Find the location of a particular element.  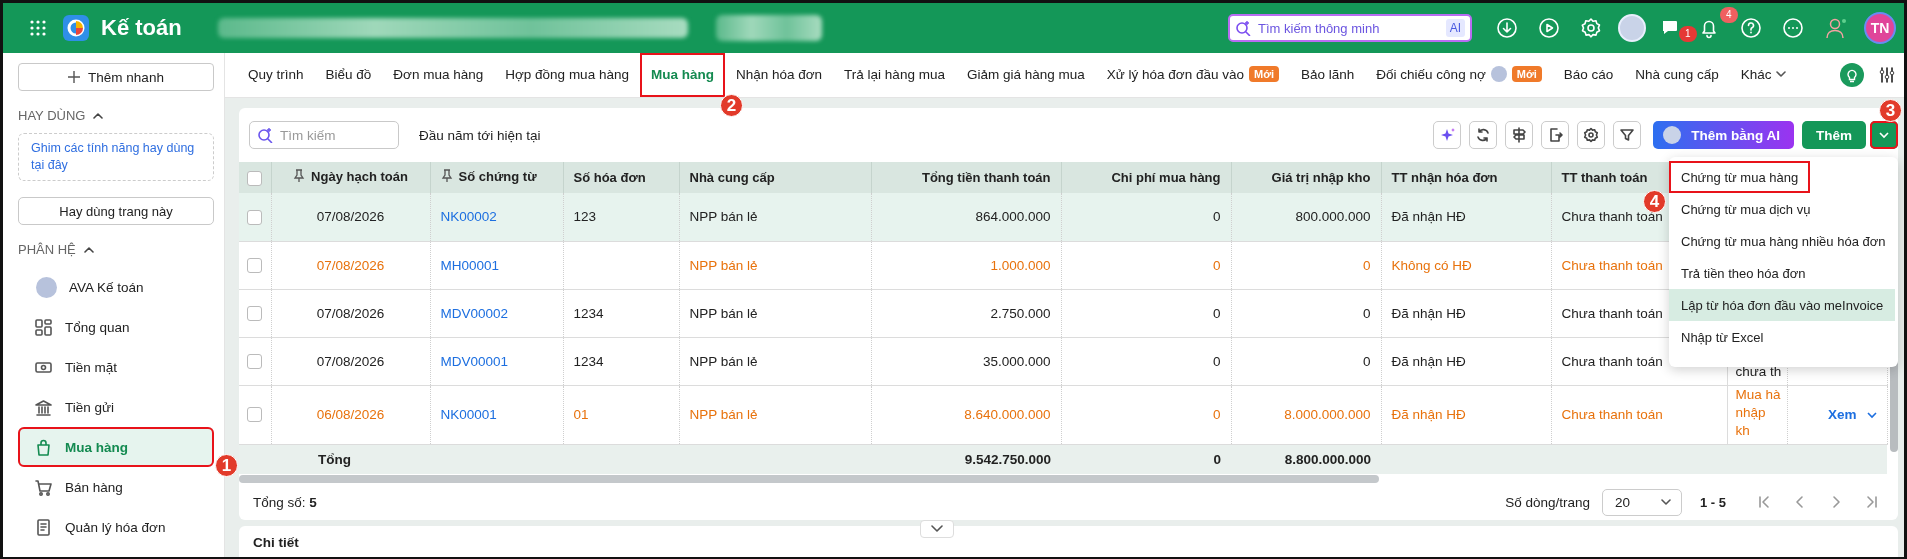

tab: Khác is located at coordinates (1763, 75).